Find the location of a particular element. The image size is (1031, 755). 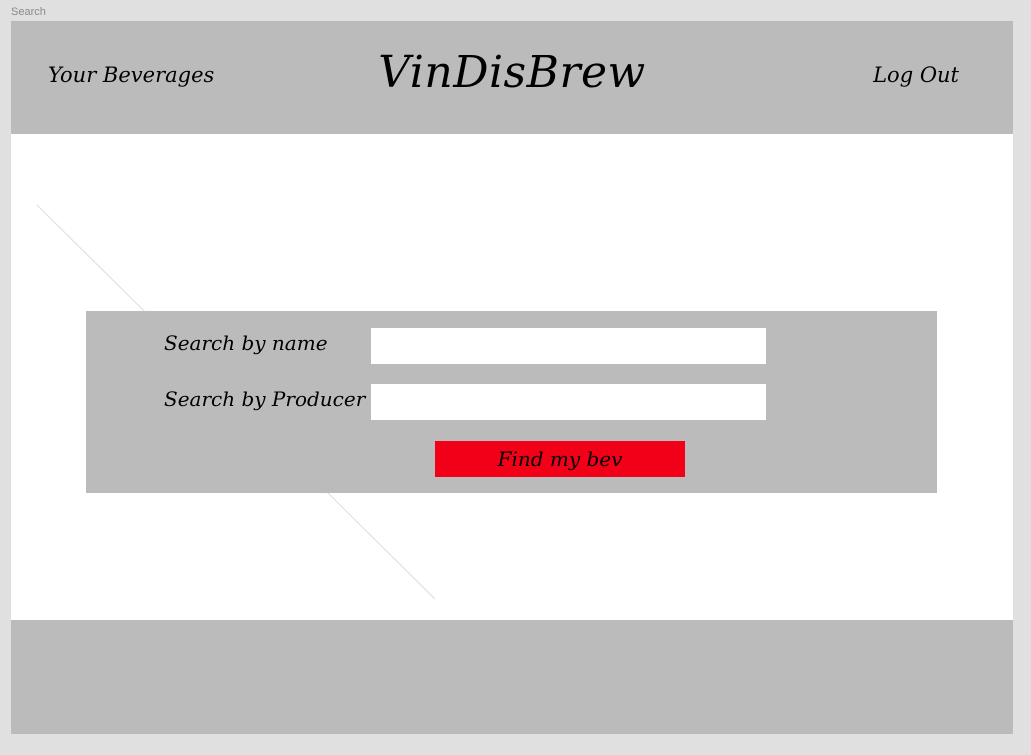

log-out-link: Log Out is located at coordinates (916, 75).